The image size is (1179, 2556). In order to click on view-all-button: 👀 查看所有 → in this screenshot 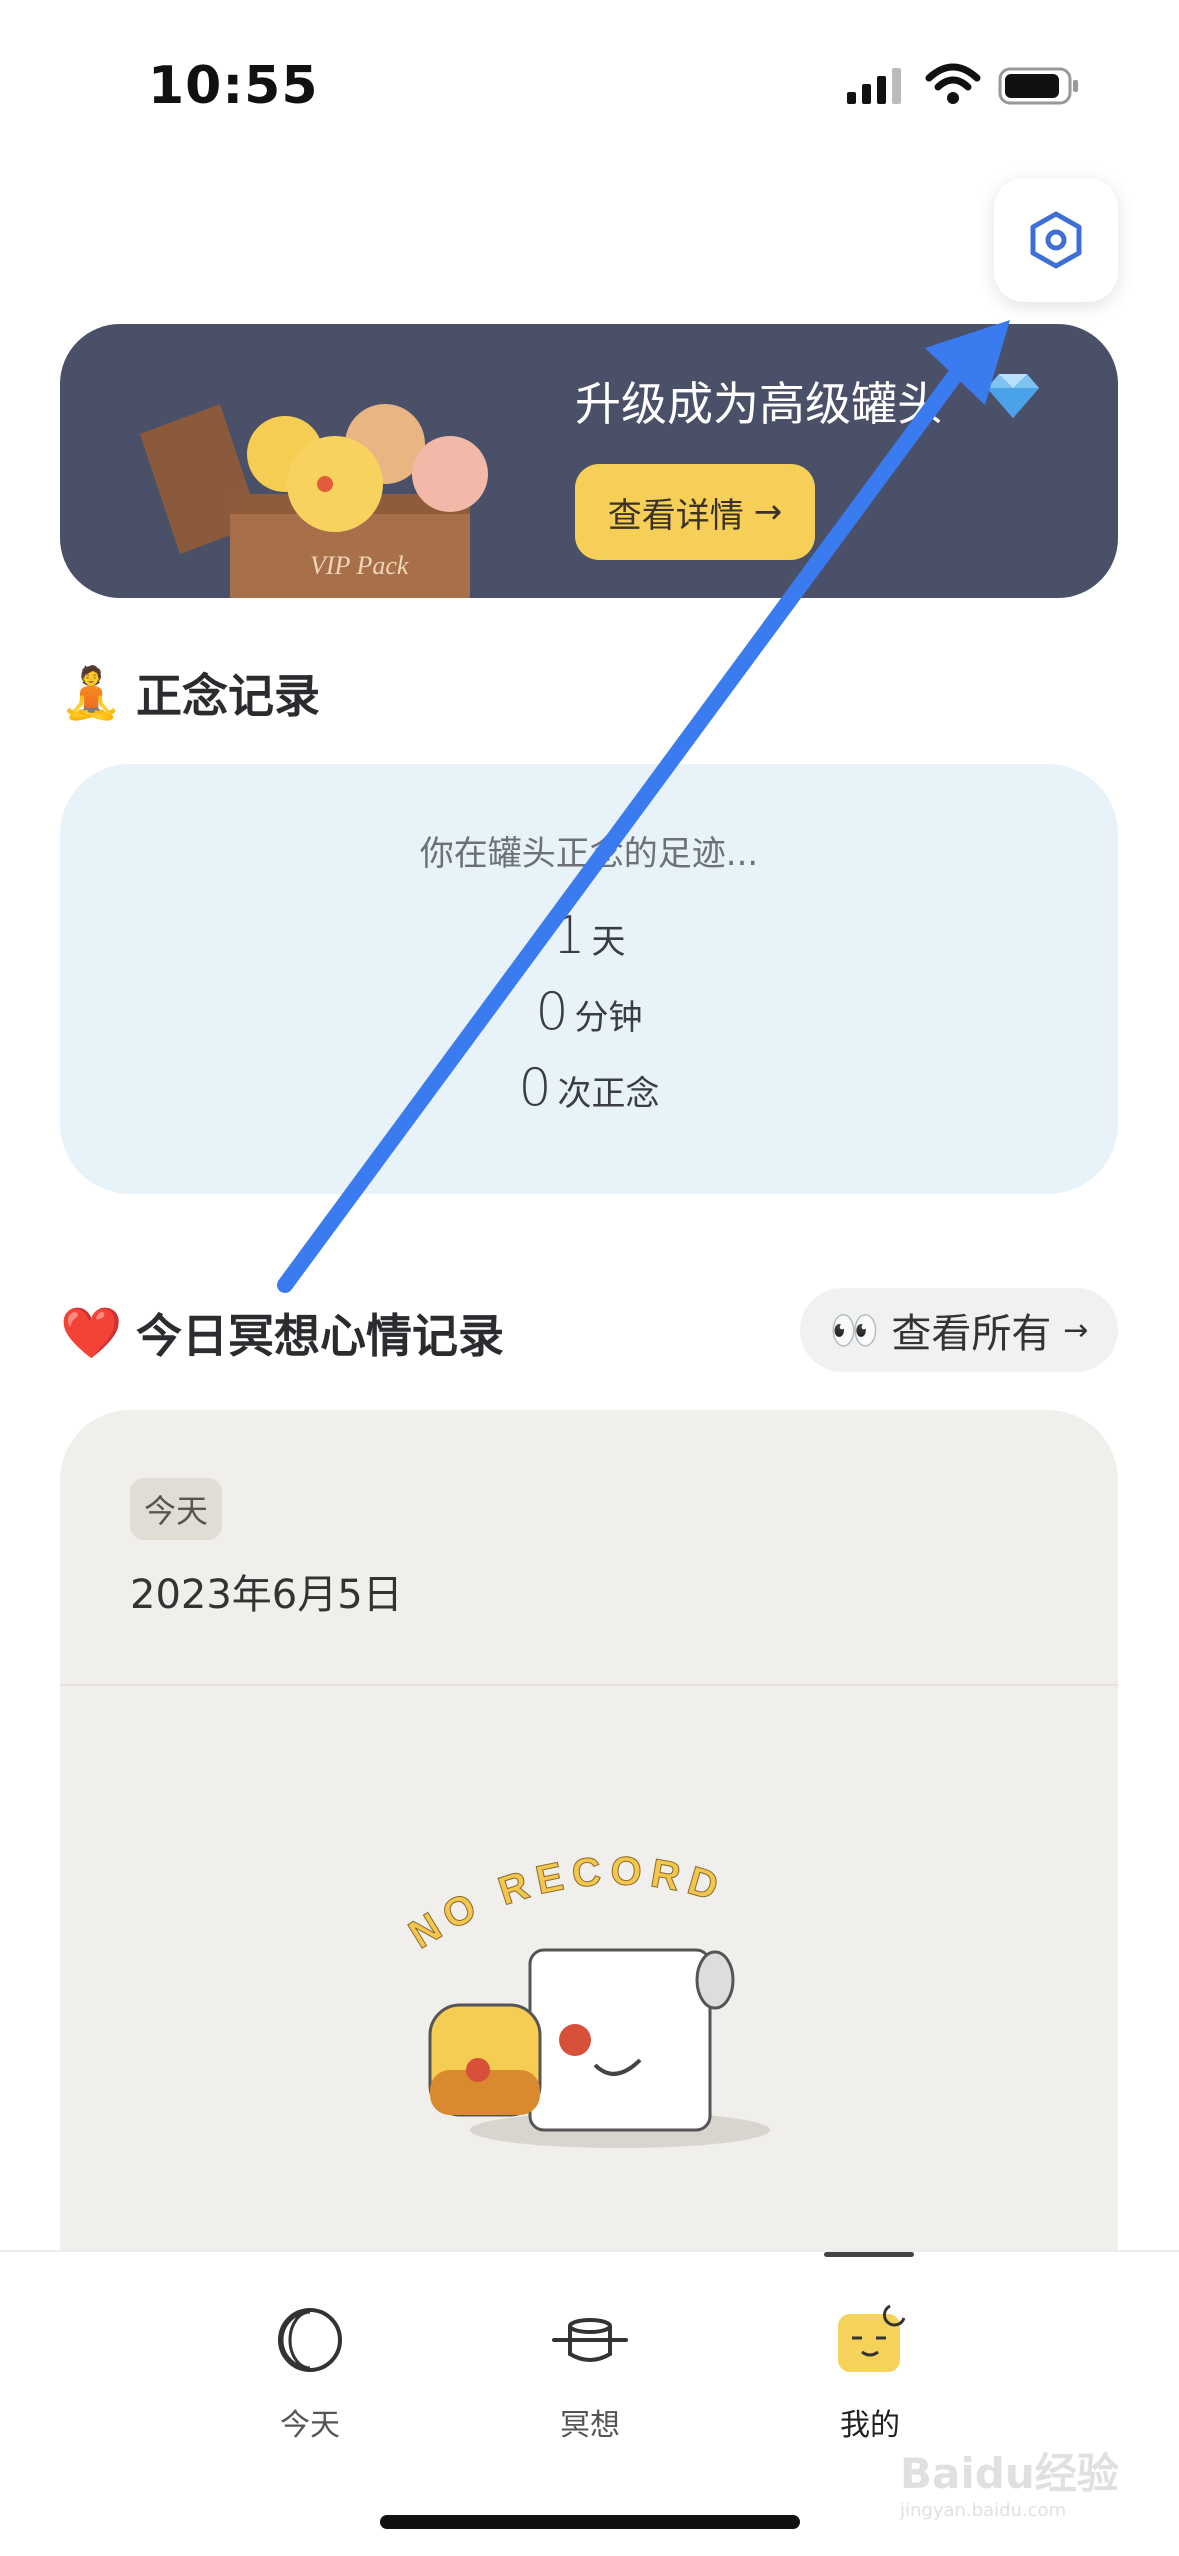, I will do `click(959, 1330)`.